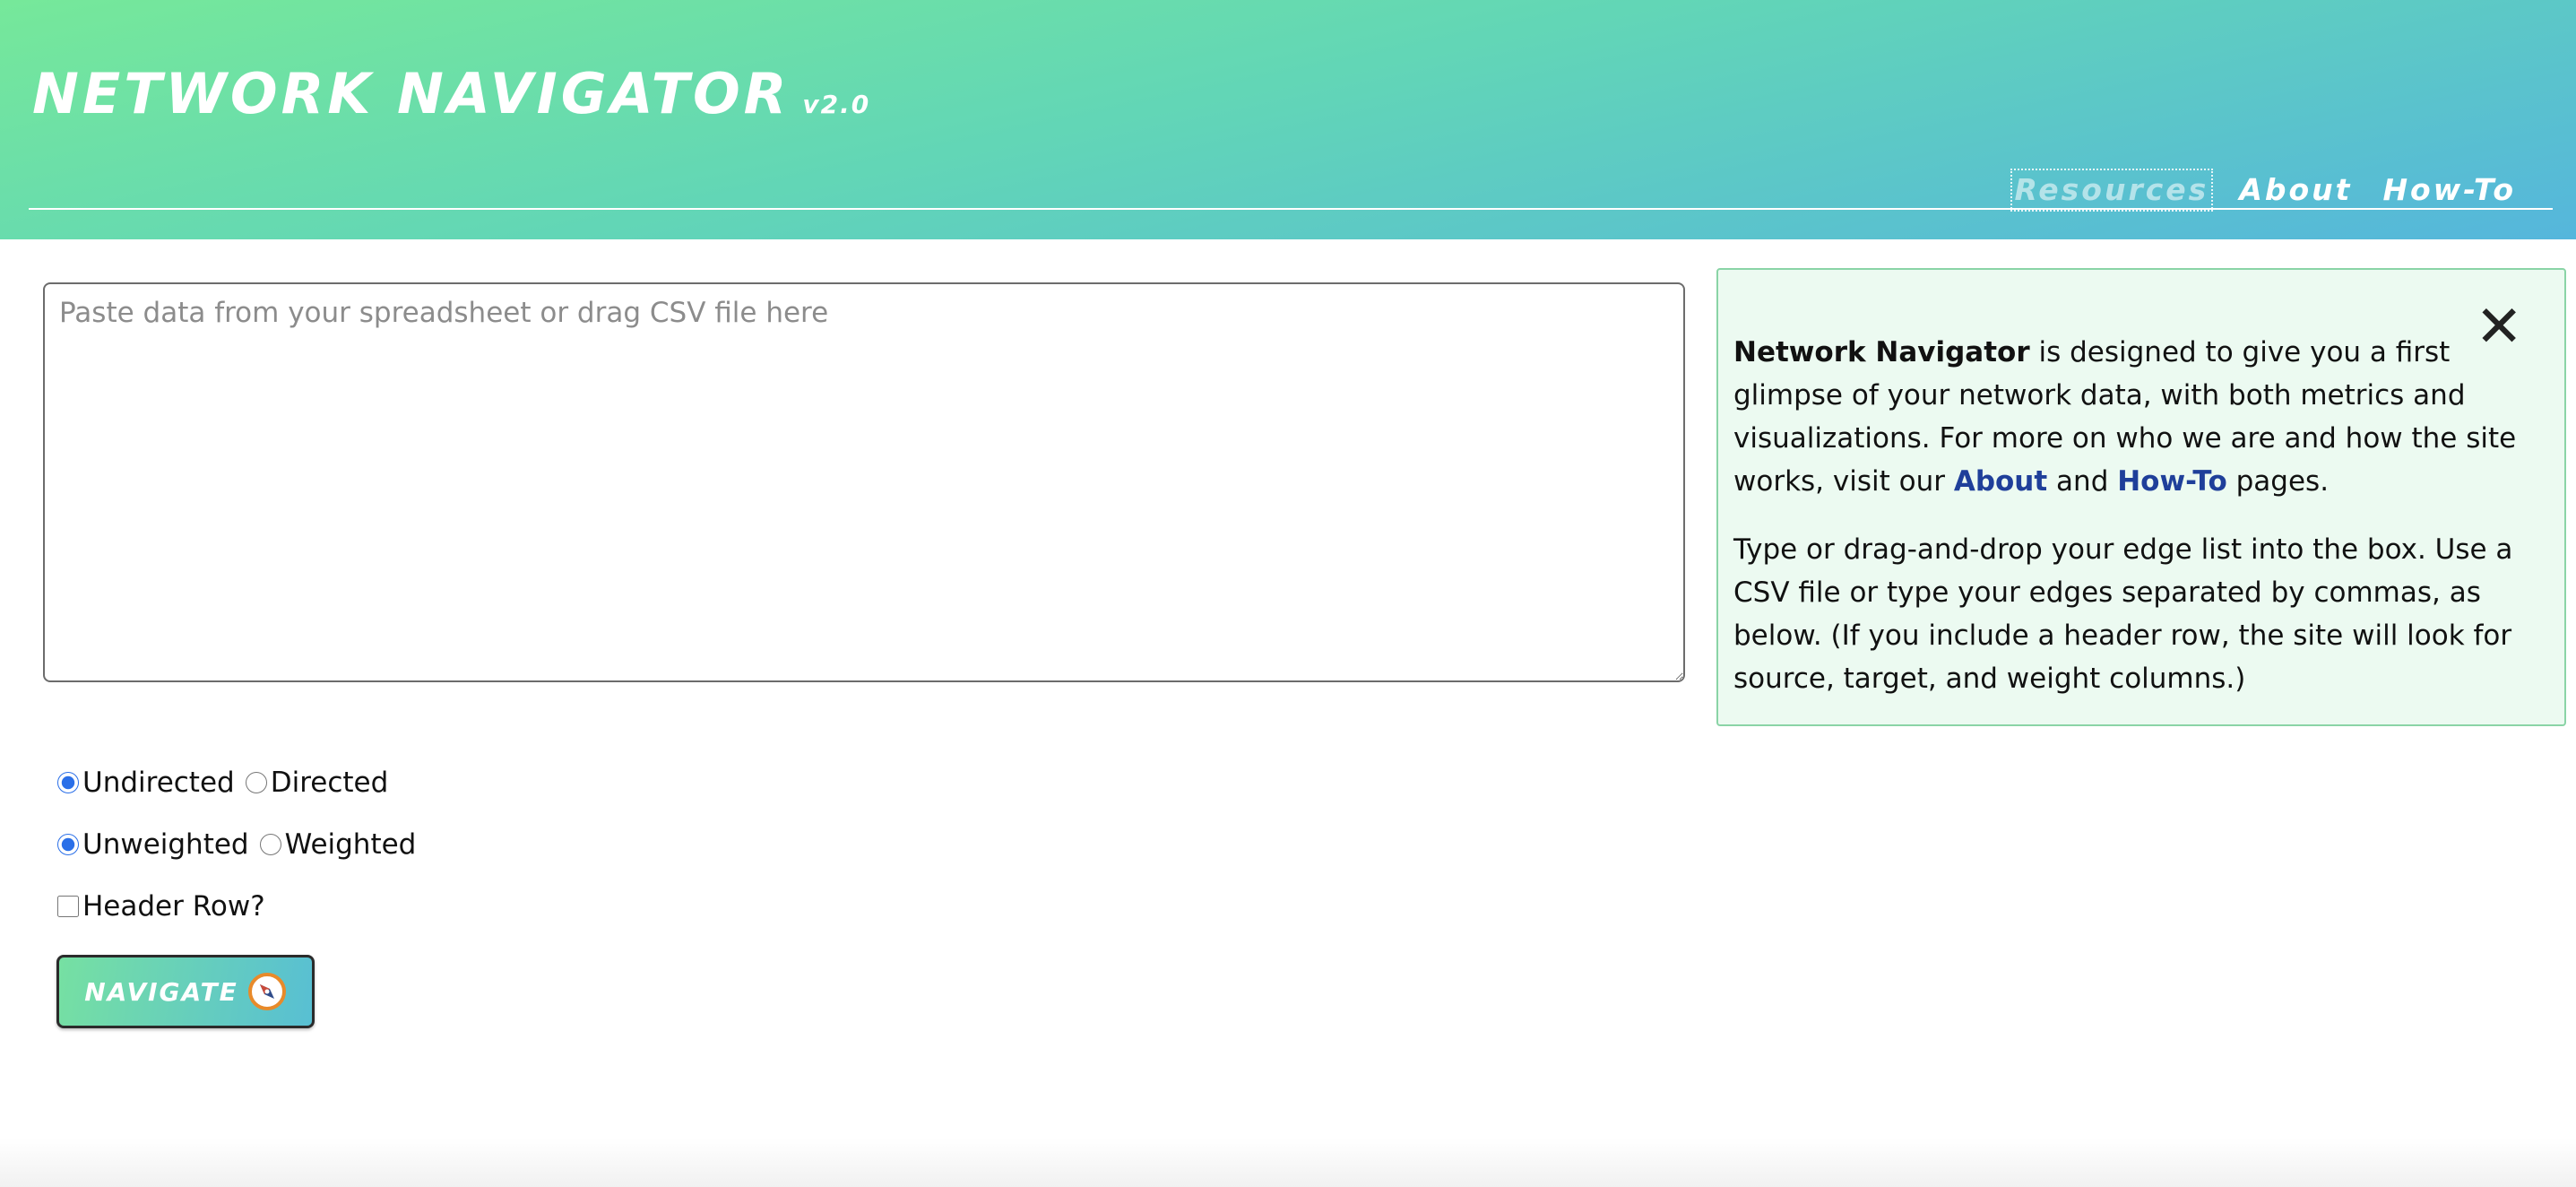  Describe the element at coordinates (158, 783) in the screenshot. I see `undirected-label: Undirected` at that location.